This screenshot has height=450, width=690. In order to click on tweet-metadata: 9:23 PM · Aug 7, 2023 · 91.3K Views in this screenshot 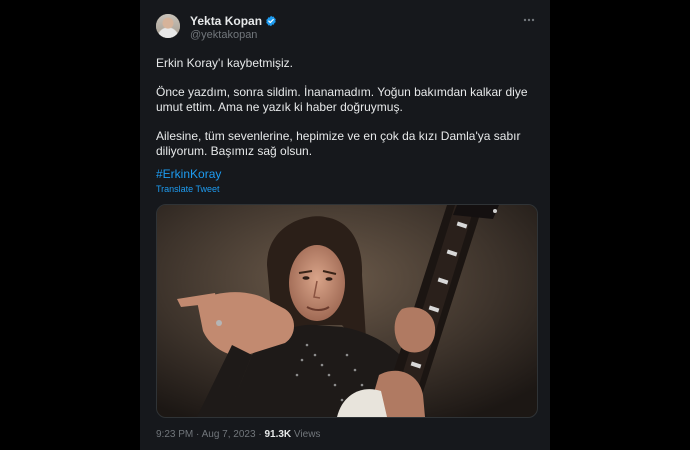, I will do `click(238, 435)`.